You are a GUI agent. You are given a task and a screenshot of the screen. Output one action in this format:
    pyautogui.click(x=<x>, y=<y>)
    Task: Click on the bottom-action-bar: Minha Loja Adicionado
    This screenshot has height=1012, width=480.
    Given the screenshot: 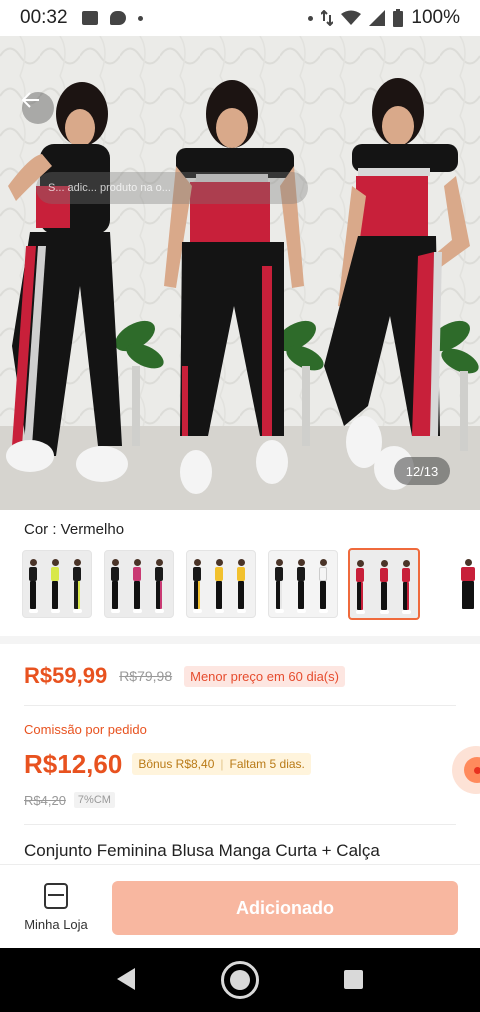 What is the action you would take?
    pyautogui.click(x=240, y=906)
    